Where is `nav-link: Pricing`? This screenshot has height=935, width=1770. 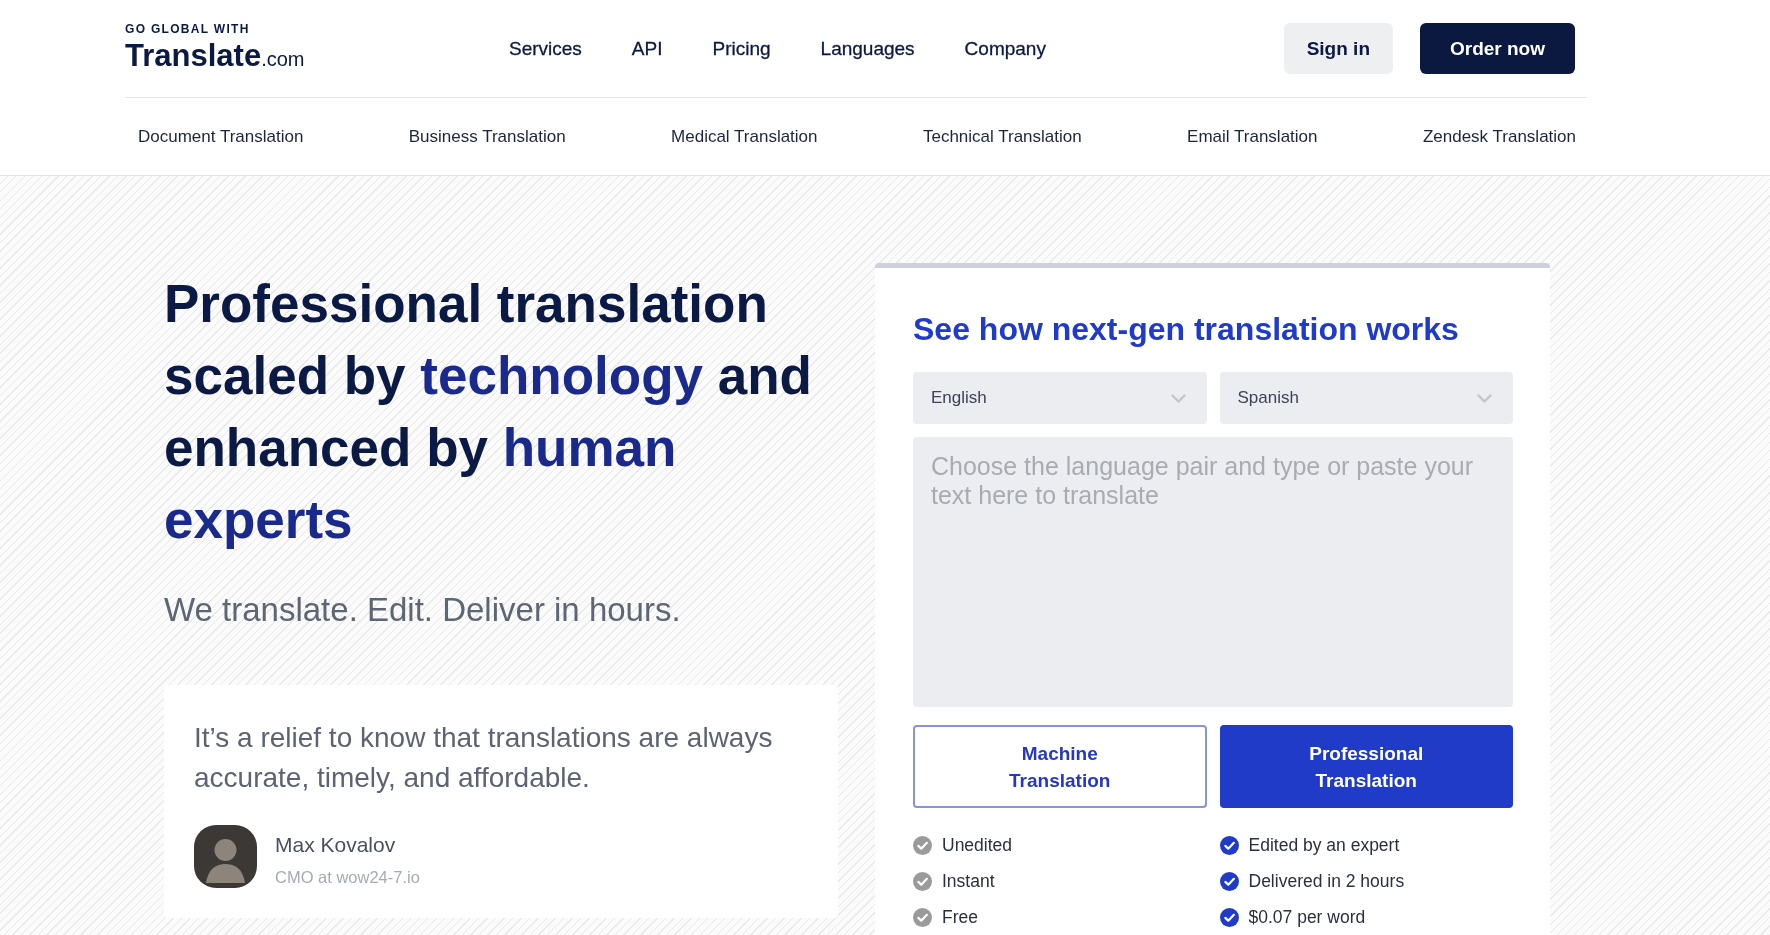 nav-link: Pricing is located at coordinates (741, 48).